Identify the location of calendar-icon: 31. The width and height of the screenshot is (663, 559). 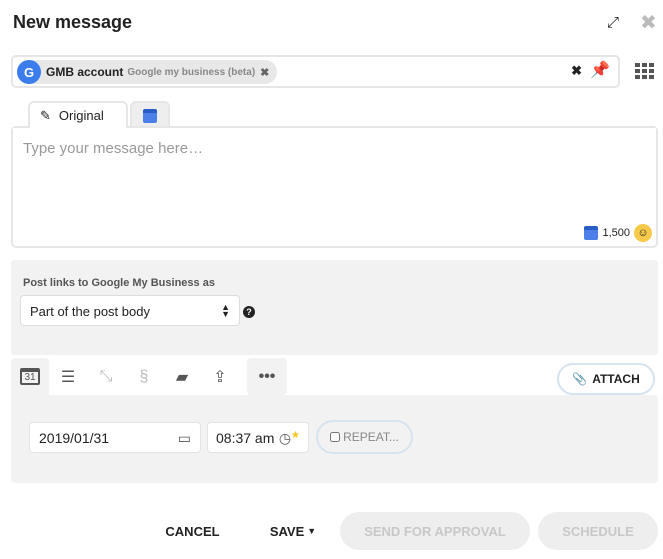
(30, 376).